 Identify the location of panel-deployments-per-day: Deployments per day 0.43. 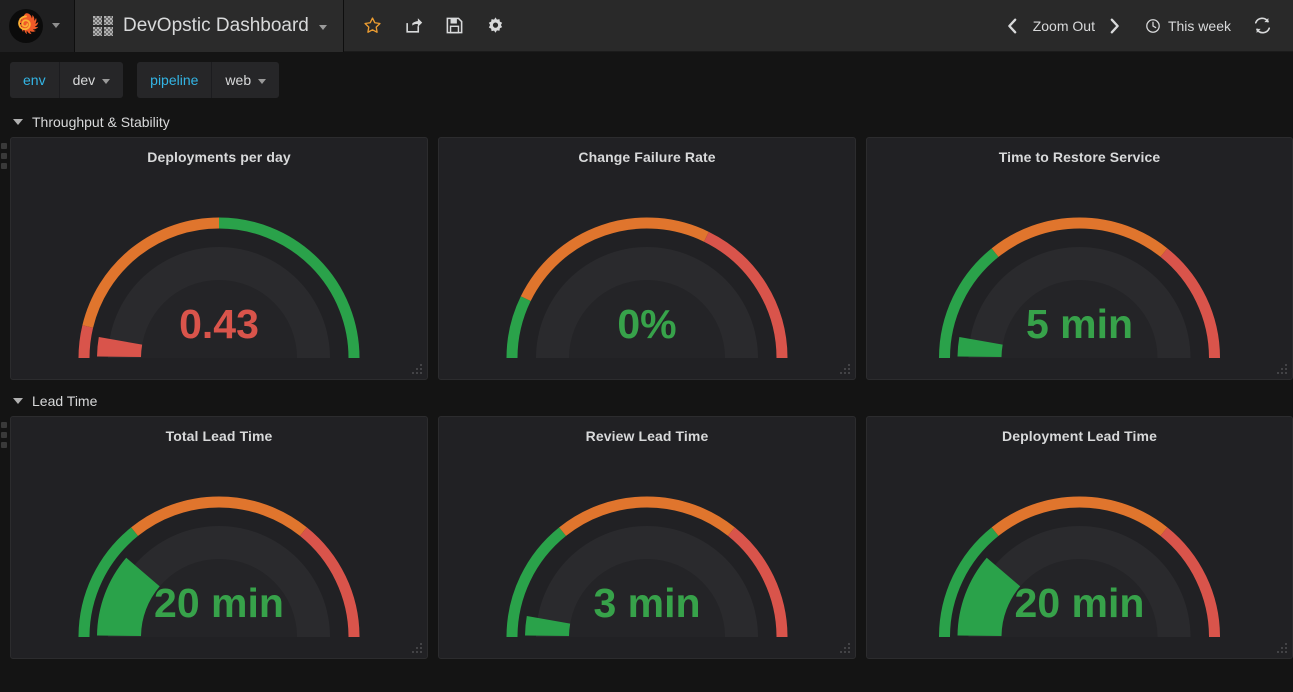
(219, 258).